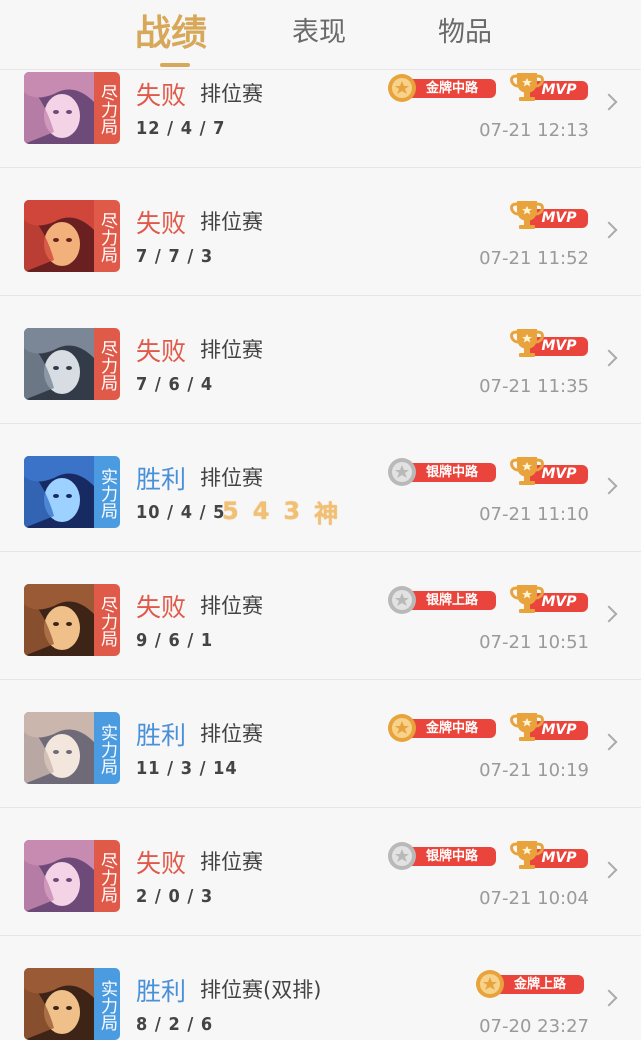  Describe the element at coordinates (465, 30) in the screenshot. I see `tab-items: 物品` at that location.